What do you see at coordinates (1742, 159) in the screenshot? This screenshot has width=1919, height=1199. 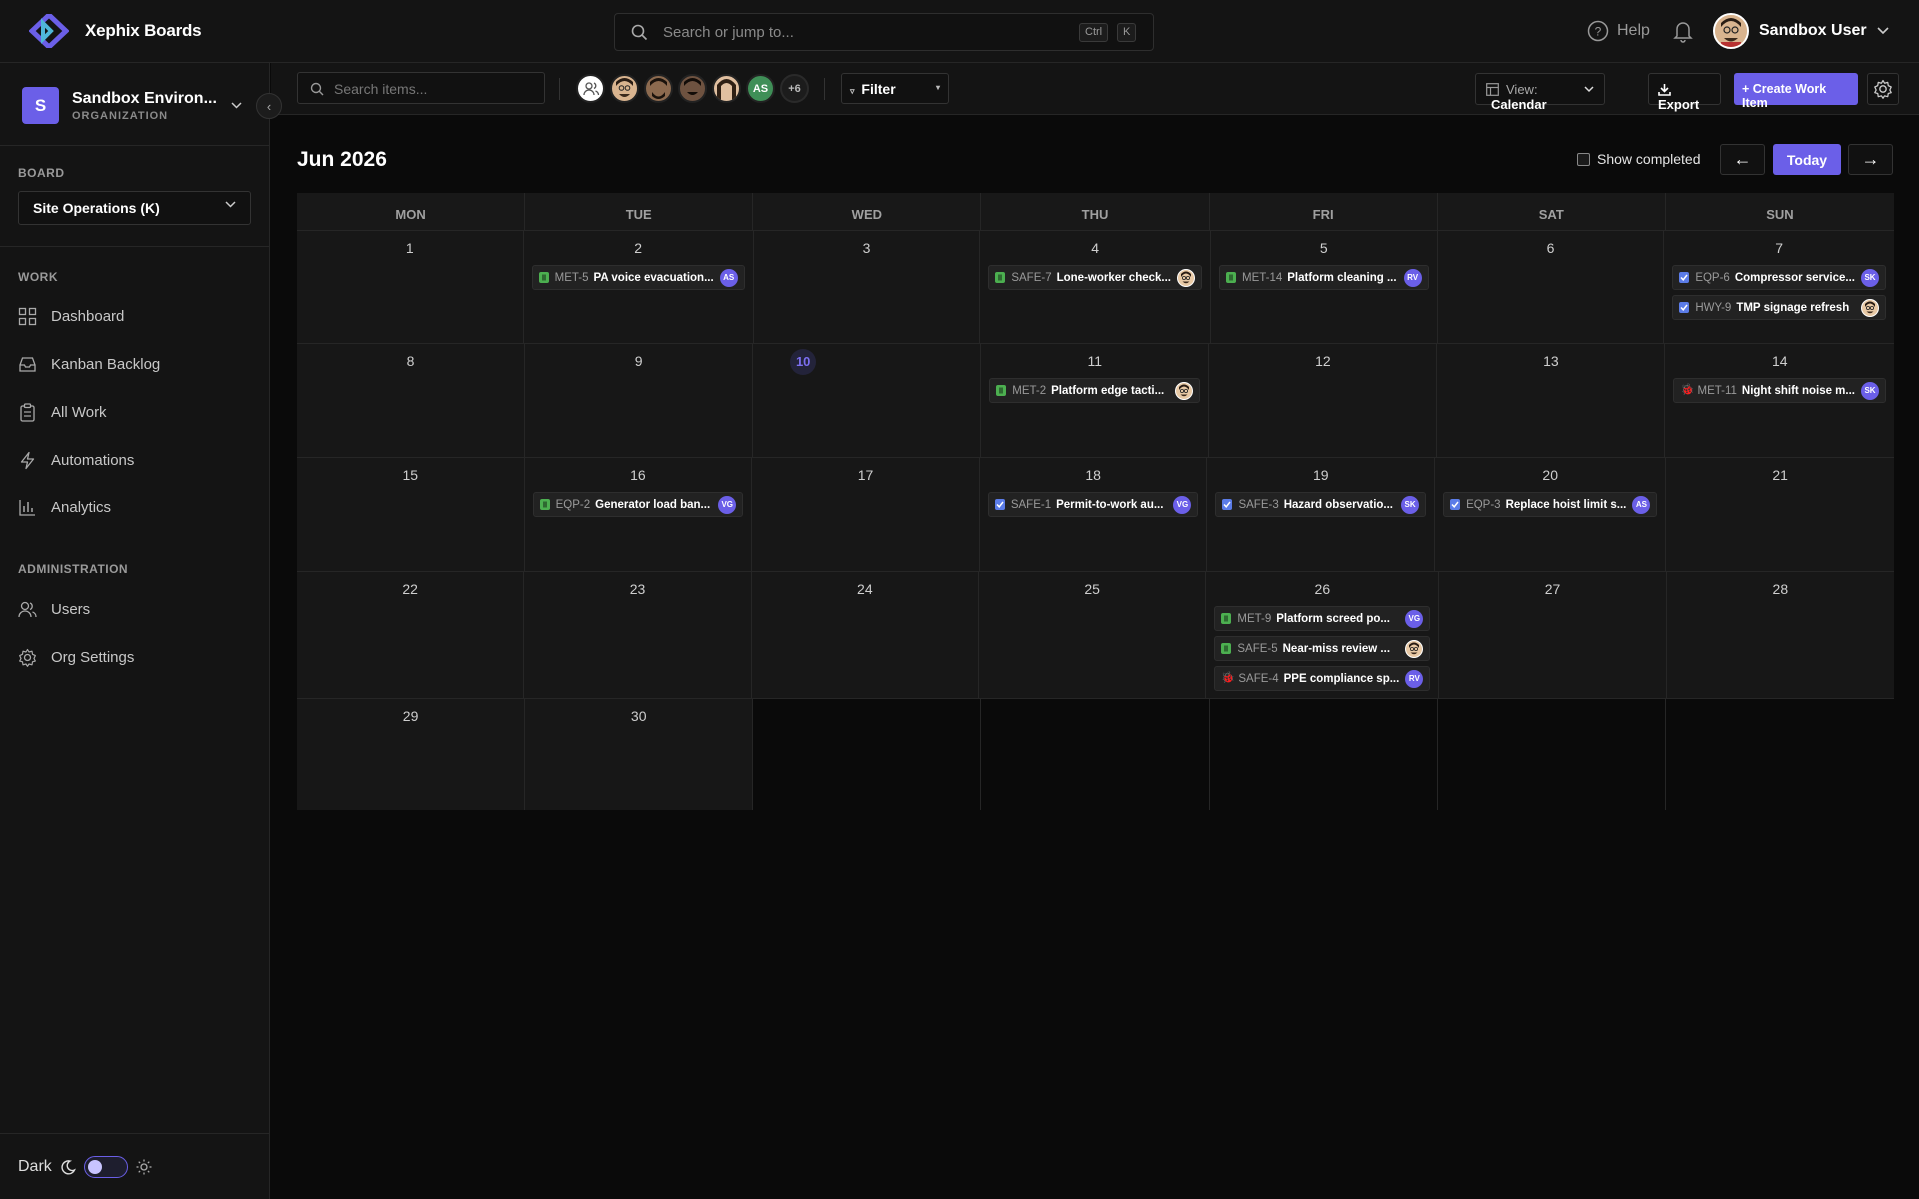 I see `prev-month-button: ←` at bounding box center [1742, 159].